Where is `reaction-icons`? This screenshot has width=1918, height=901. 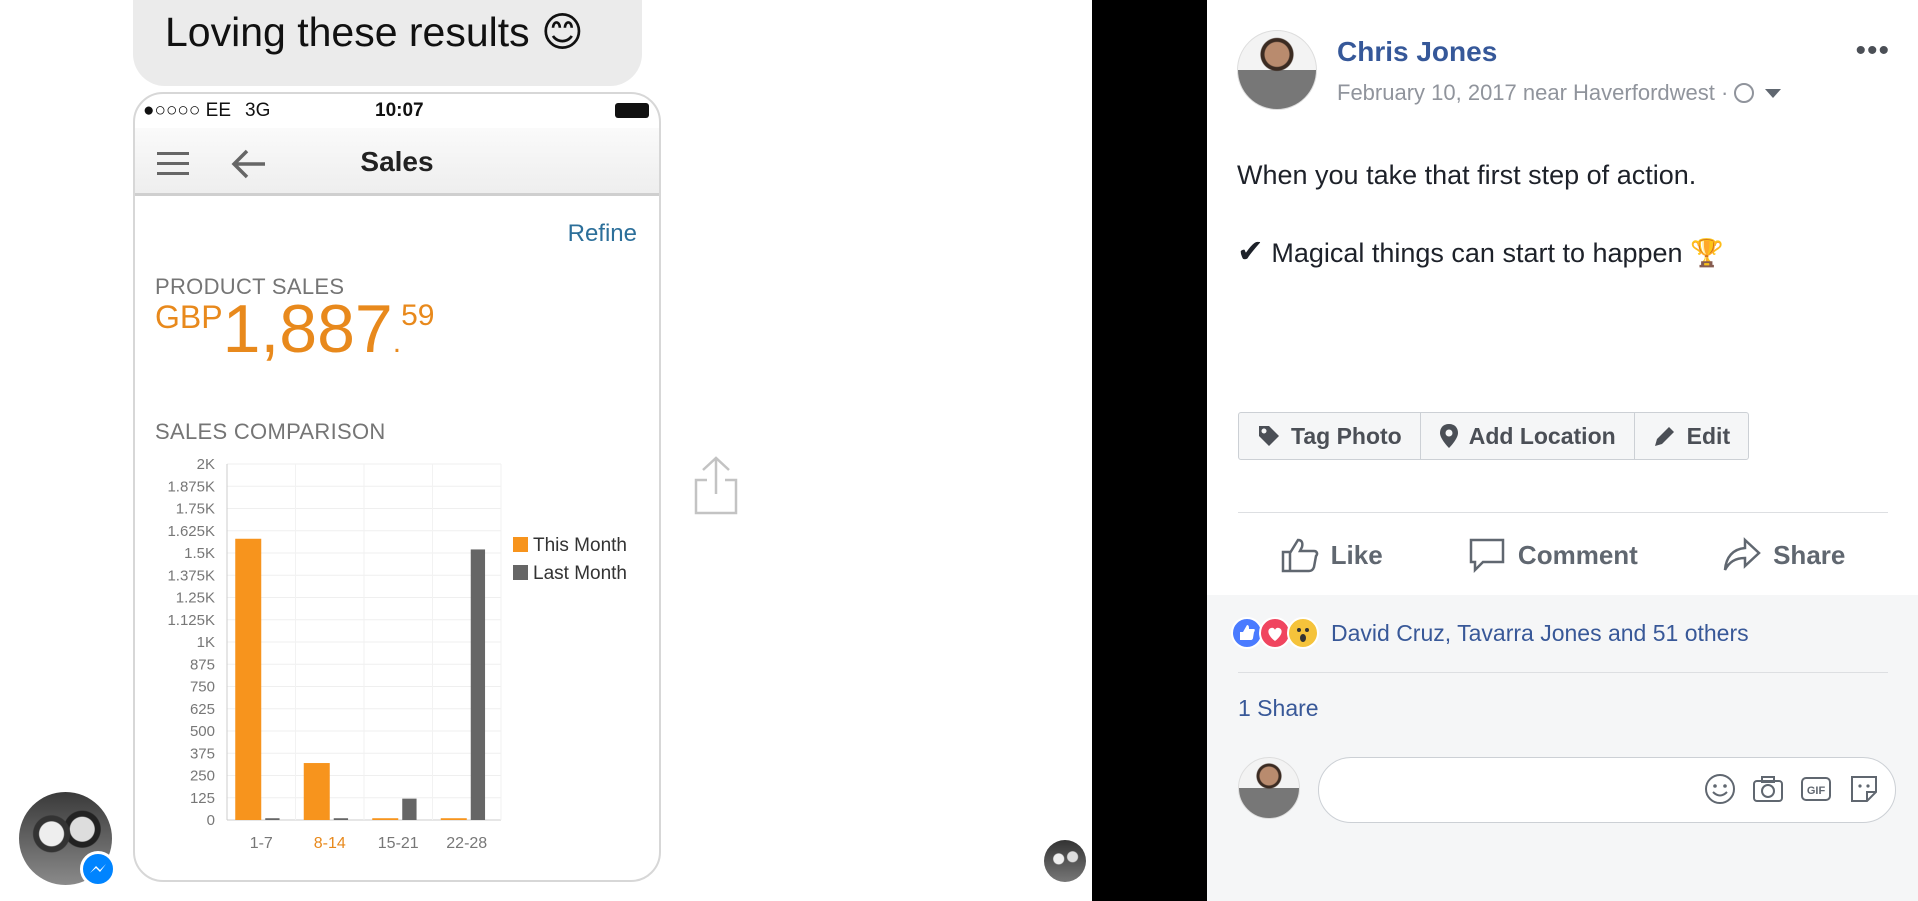 reaction-icons is located at coordinates (1275, 633).